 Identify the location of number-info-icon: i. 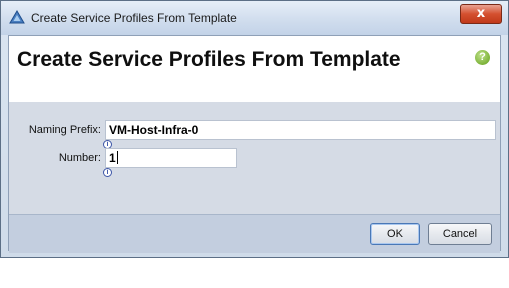
(107, 172).